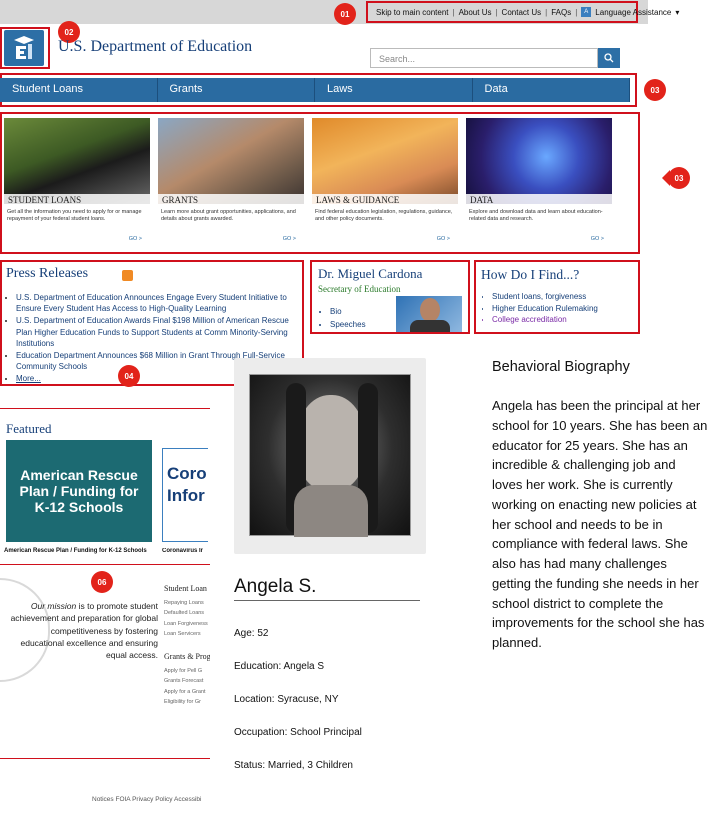 The image size is (712, 814). What do you see at coordinates (151, 799) in the screenshot?
I see `bottom-footer-links: Notices FOIA Privacy Policy Accessibi` at bounding box center [151, 799].